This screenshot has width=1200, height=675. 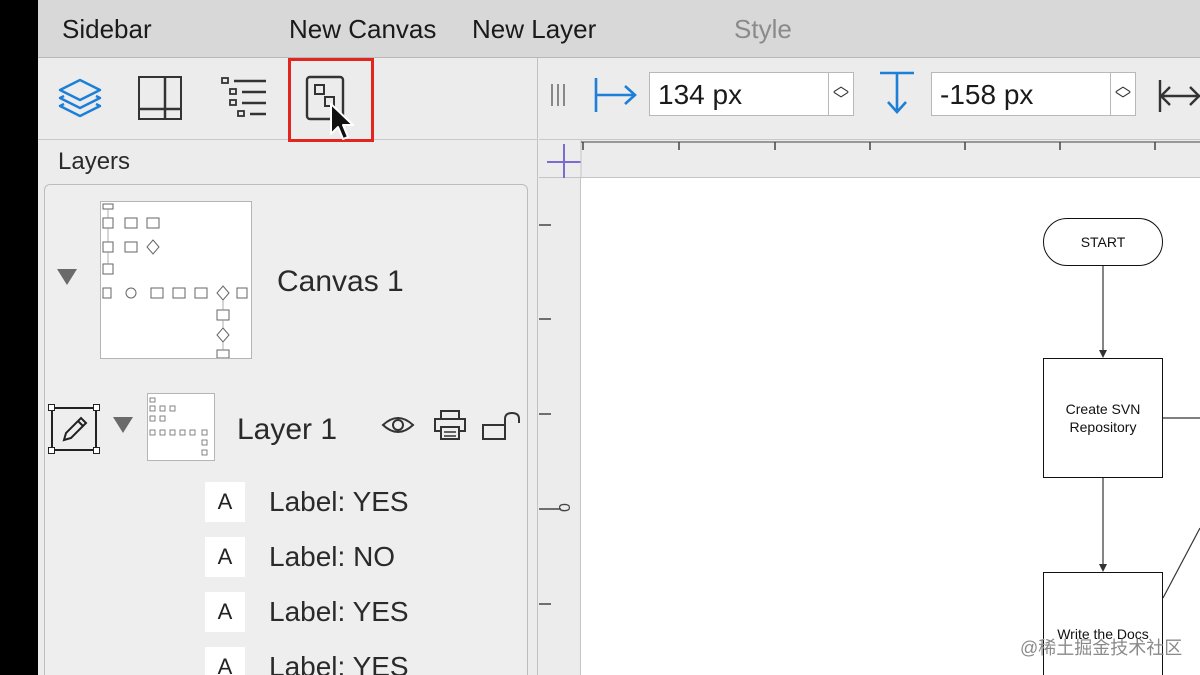 I want to click on layers-tool-button, so click(x=80, y=98).